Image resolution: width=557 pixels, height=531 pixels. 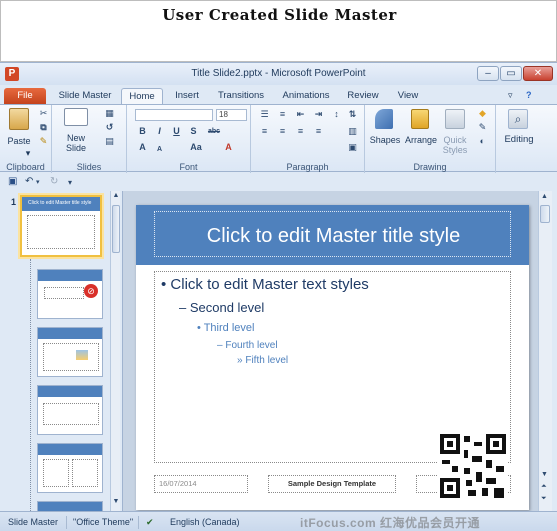 I want to click on paste-icon, so click(x=19, y=119).